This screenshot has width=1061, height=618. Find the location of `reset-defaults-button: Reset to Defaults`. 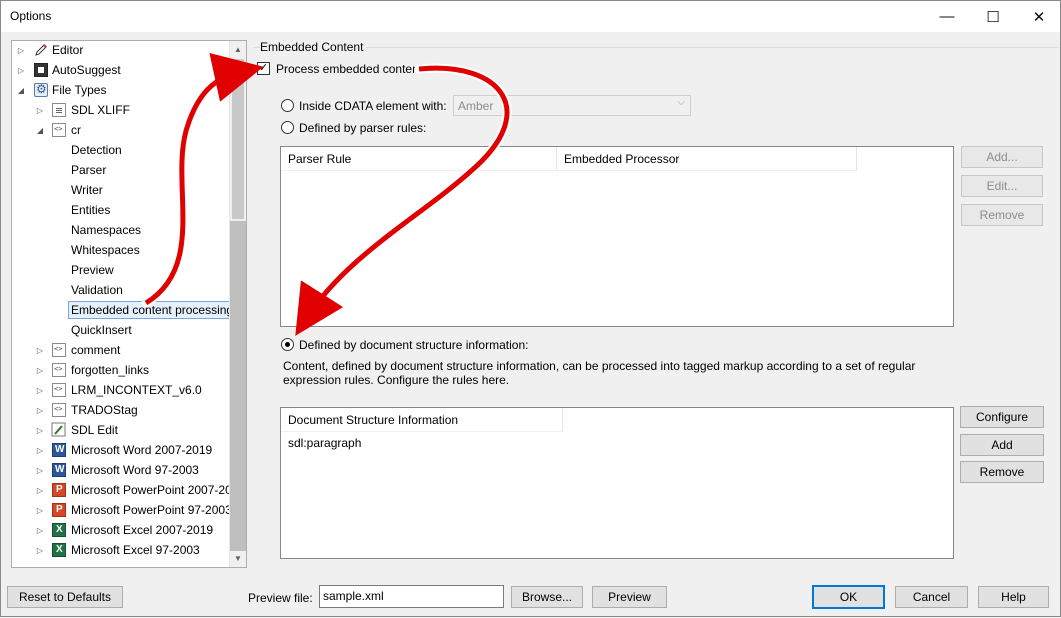

reset-defaults-button: Reset to Defaults is located at coordinates (65, 597).